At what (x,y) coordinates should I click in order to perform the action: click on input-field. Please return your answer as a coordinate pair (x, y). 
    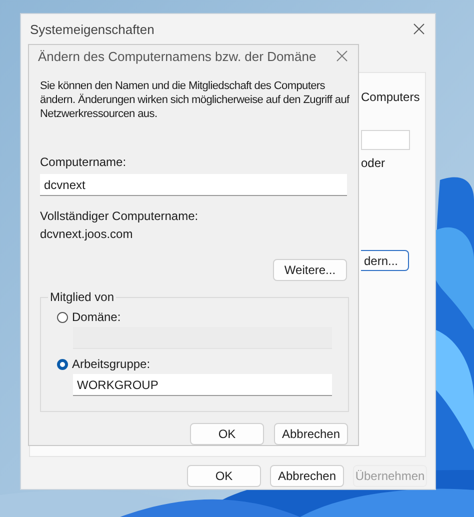
    Looking at the image, I should click on (385, 140).